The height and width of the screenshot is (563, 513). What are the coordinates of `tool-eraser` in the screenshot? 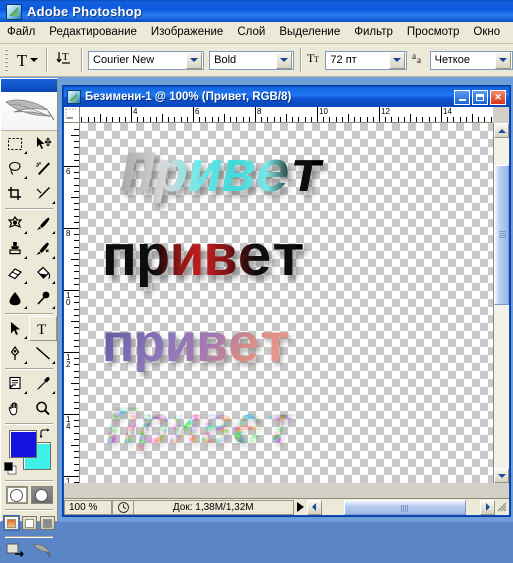 It's located at (15, 273).